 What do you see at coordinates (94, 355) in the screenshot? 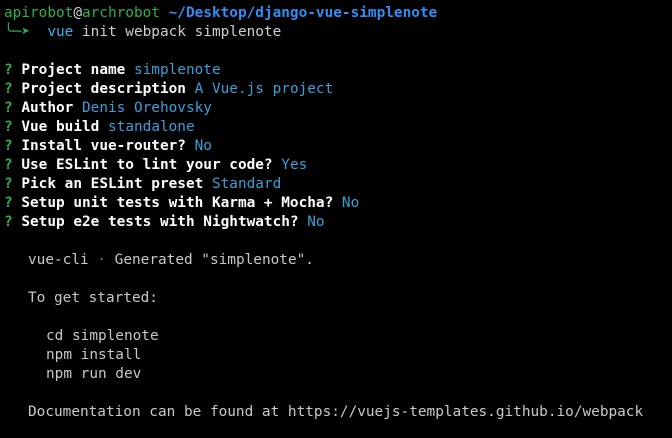
I see `step-line: npm install` at bounding box center [94, 355].